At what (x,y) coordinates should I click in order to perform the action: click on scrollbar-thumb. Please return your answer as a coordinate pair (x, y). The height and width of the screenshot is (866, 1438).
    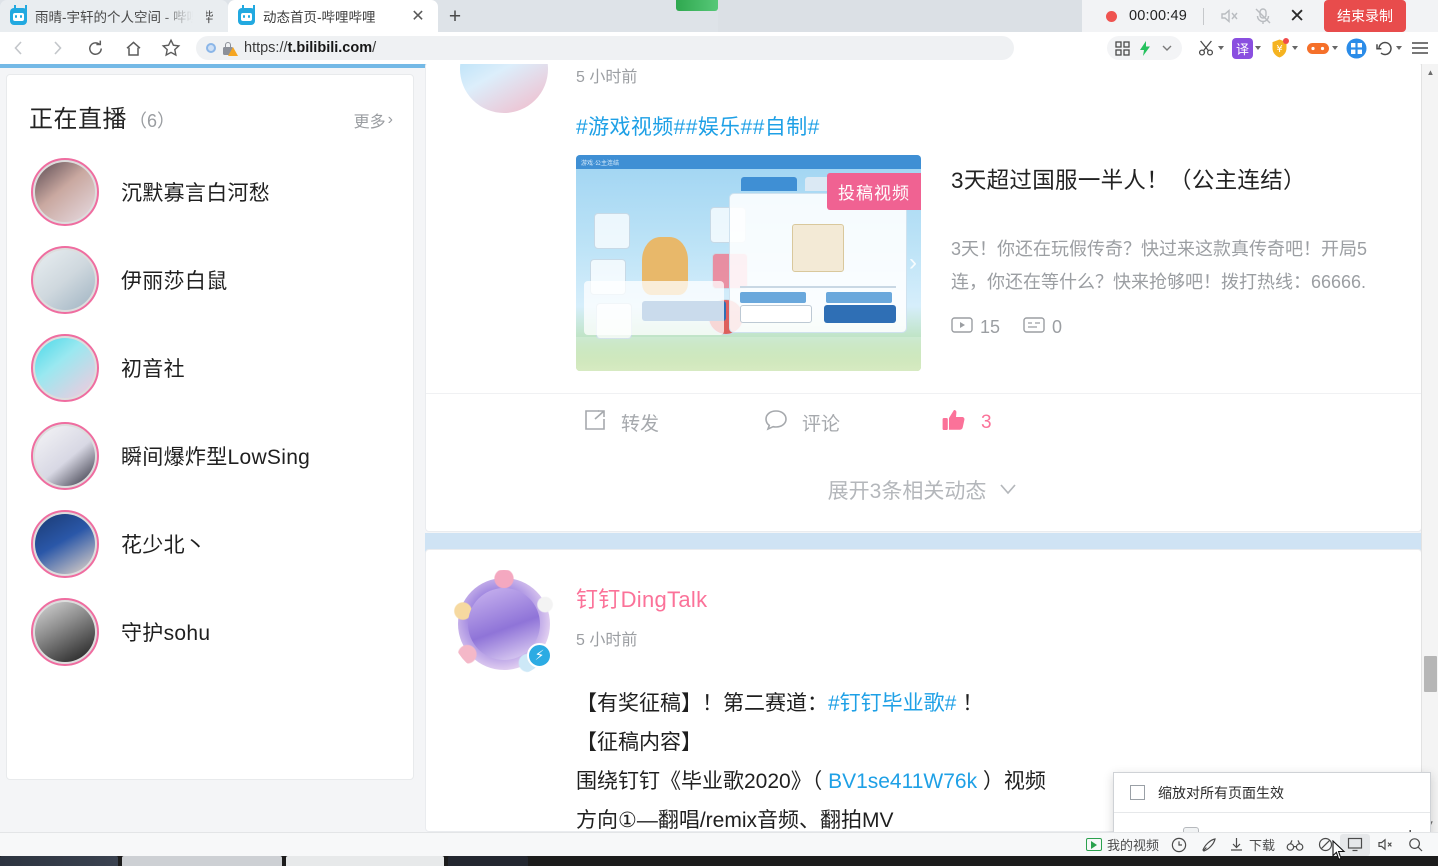
    Looking at the image, I should click on (1430, 674).